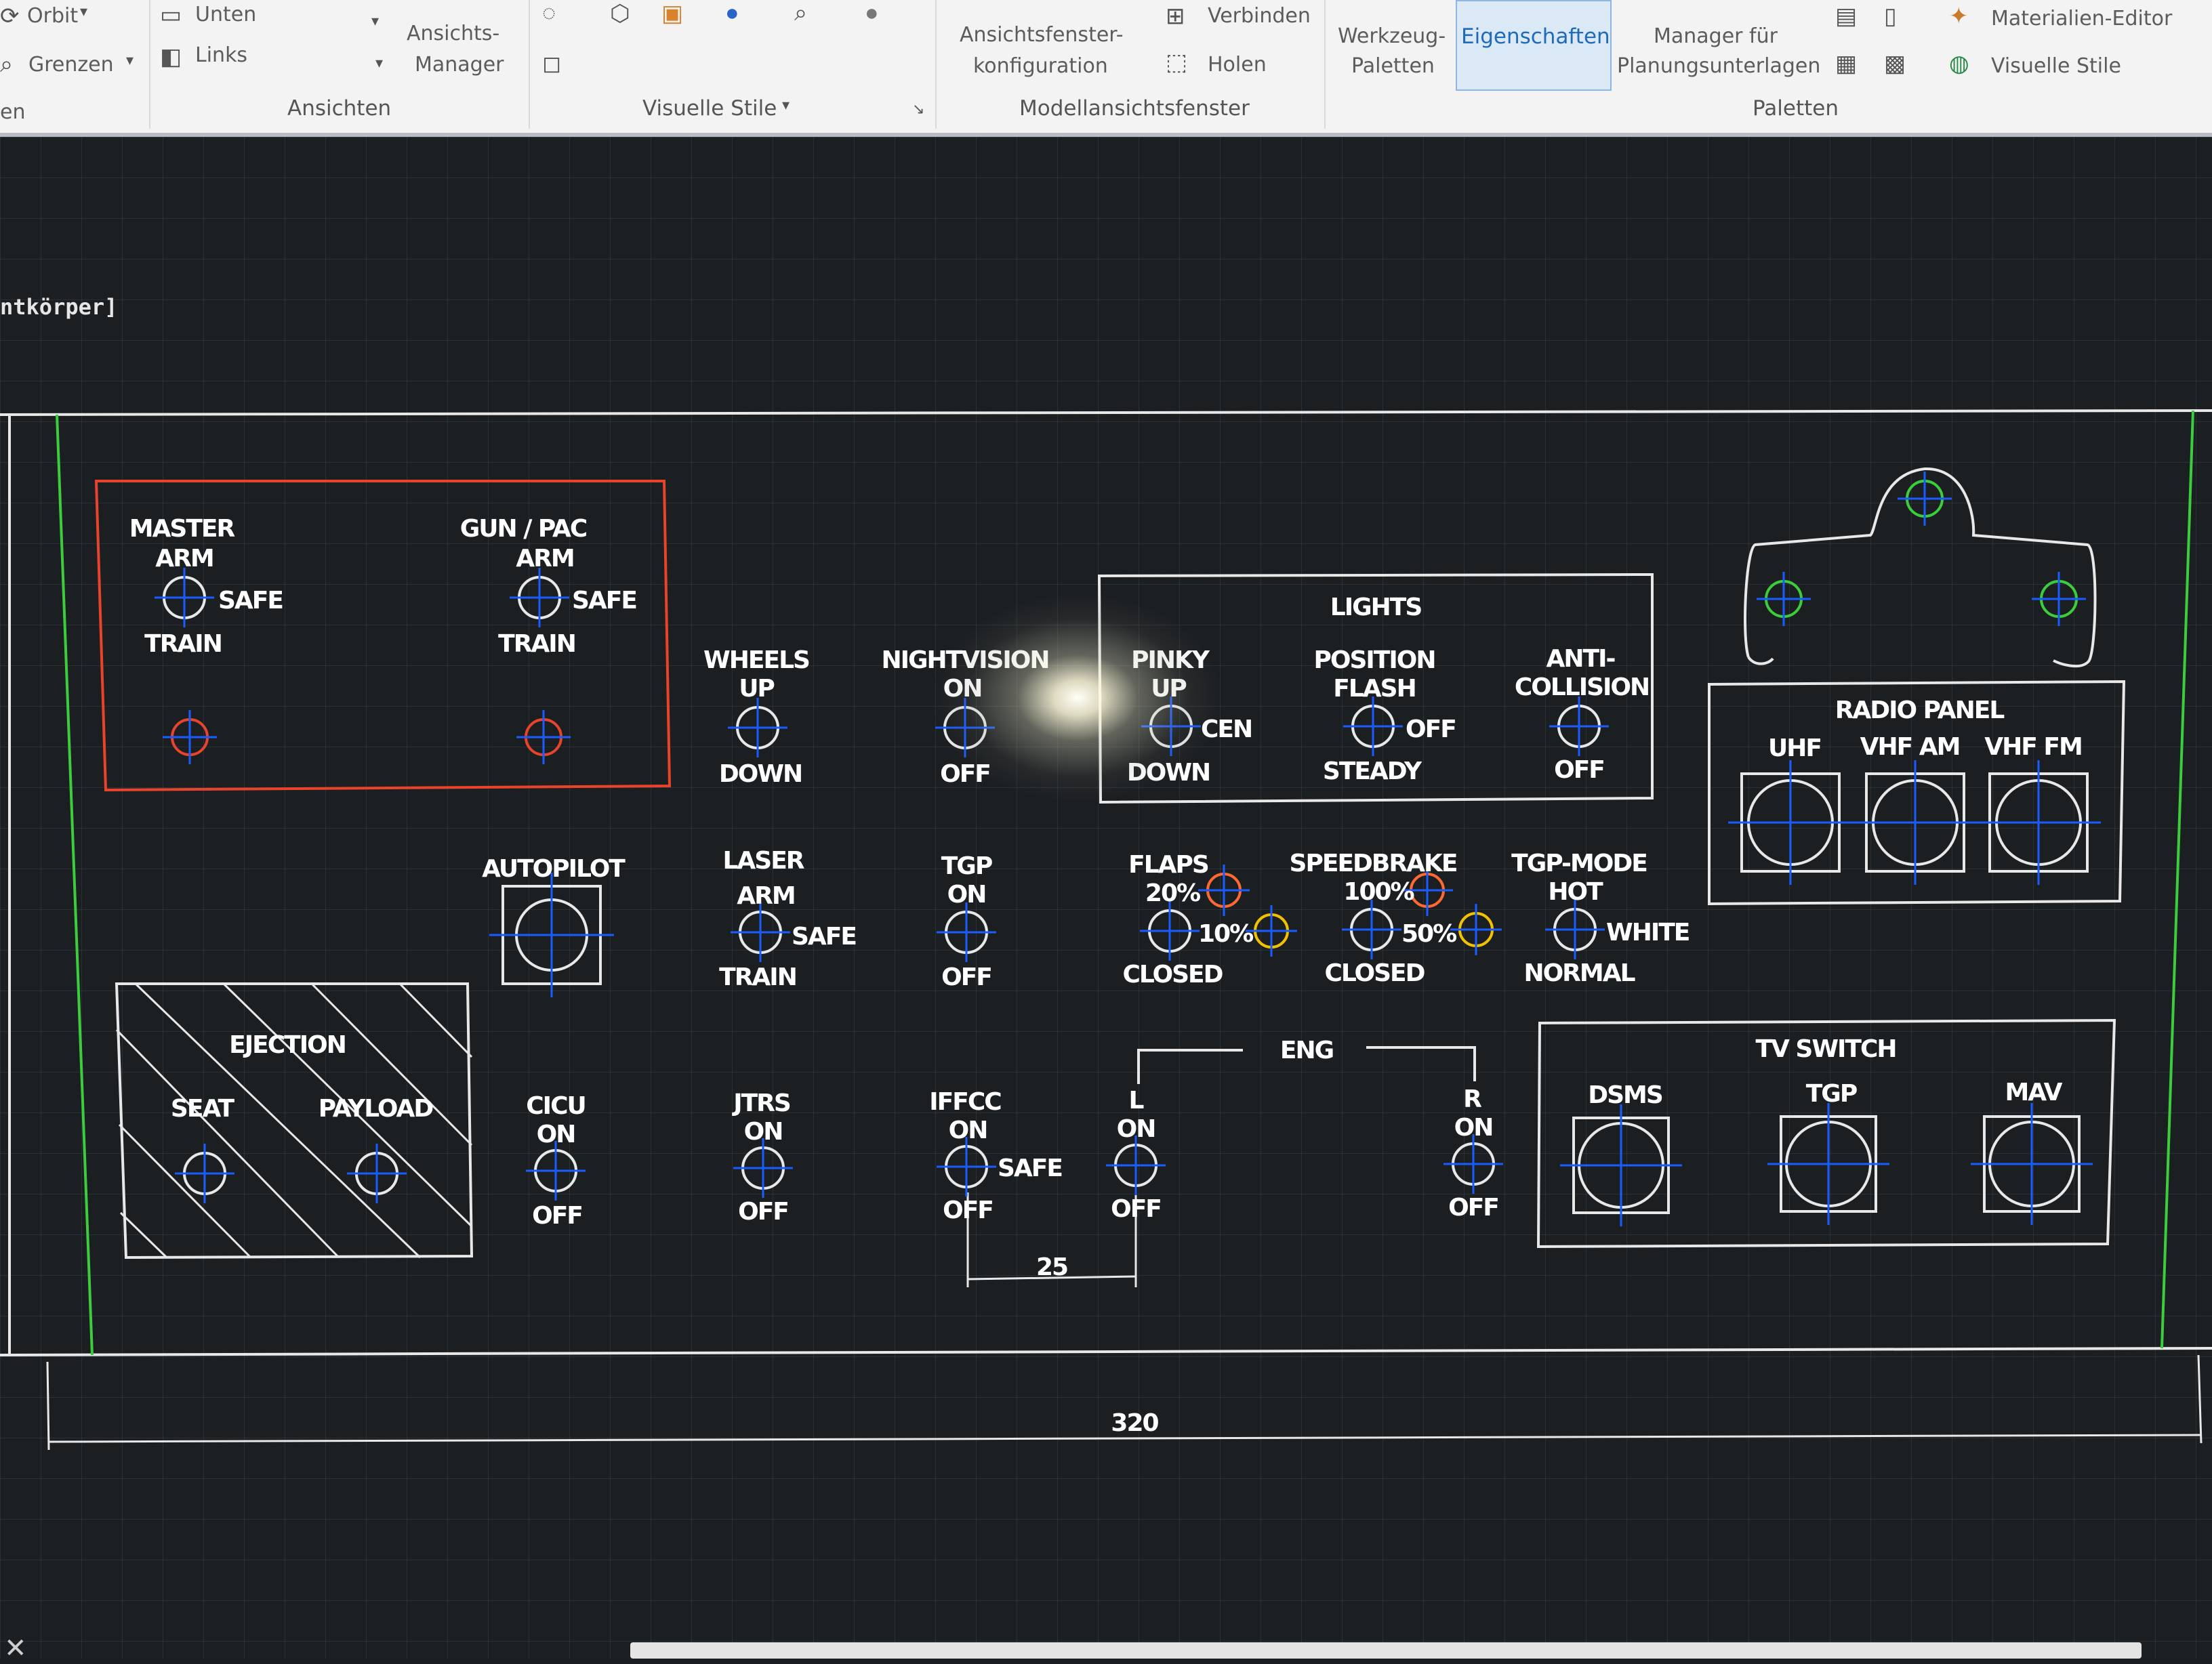 The height and width of the screenshot is (1664, 2212). Describe the element at coordinates (759, 977) in the screenshot. I see `laser-train-label: TRAIN` at that location.